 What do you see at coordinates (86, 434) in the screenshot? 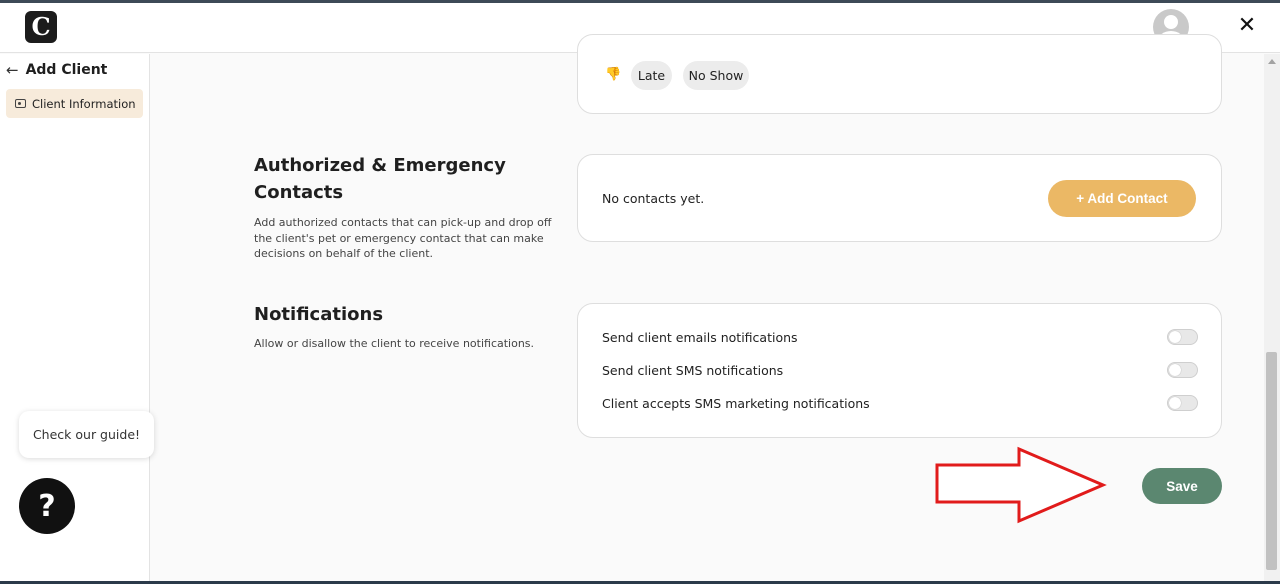
I see `guide-tooltip: Check our guide!` at bounding box center [86, 434].